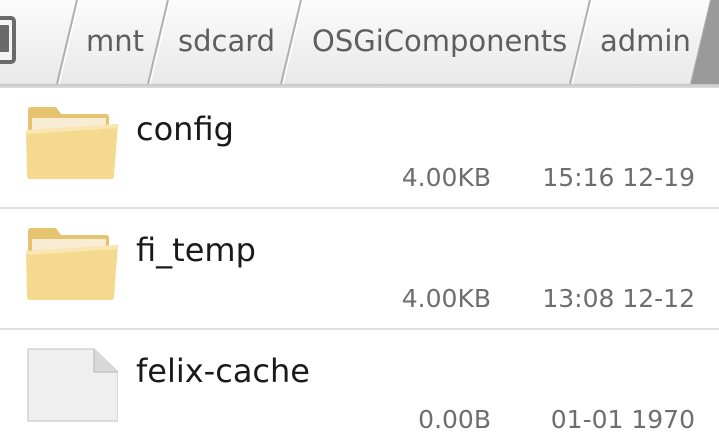 The width and height of the screenshot is (719, 447). Describe the element at coordinates (223, 371) in the screenshot. I see `file-name: felix-cache` at that location.